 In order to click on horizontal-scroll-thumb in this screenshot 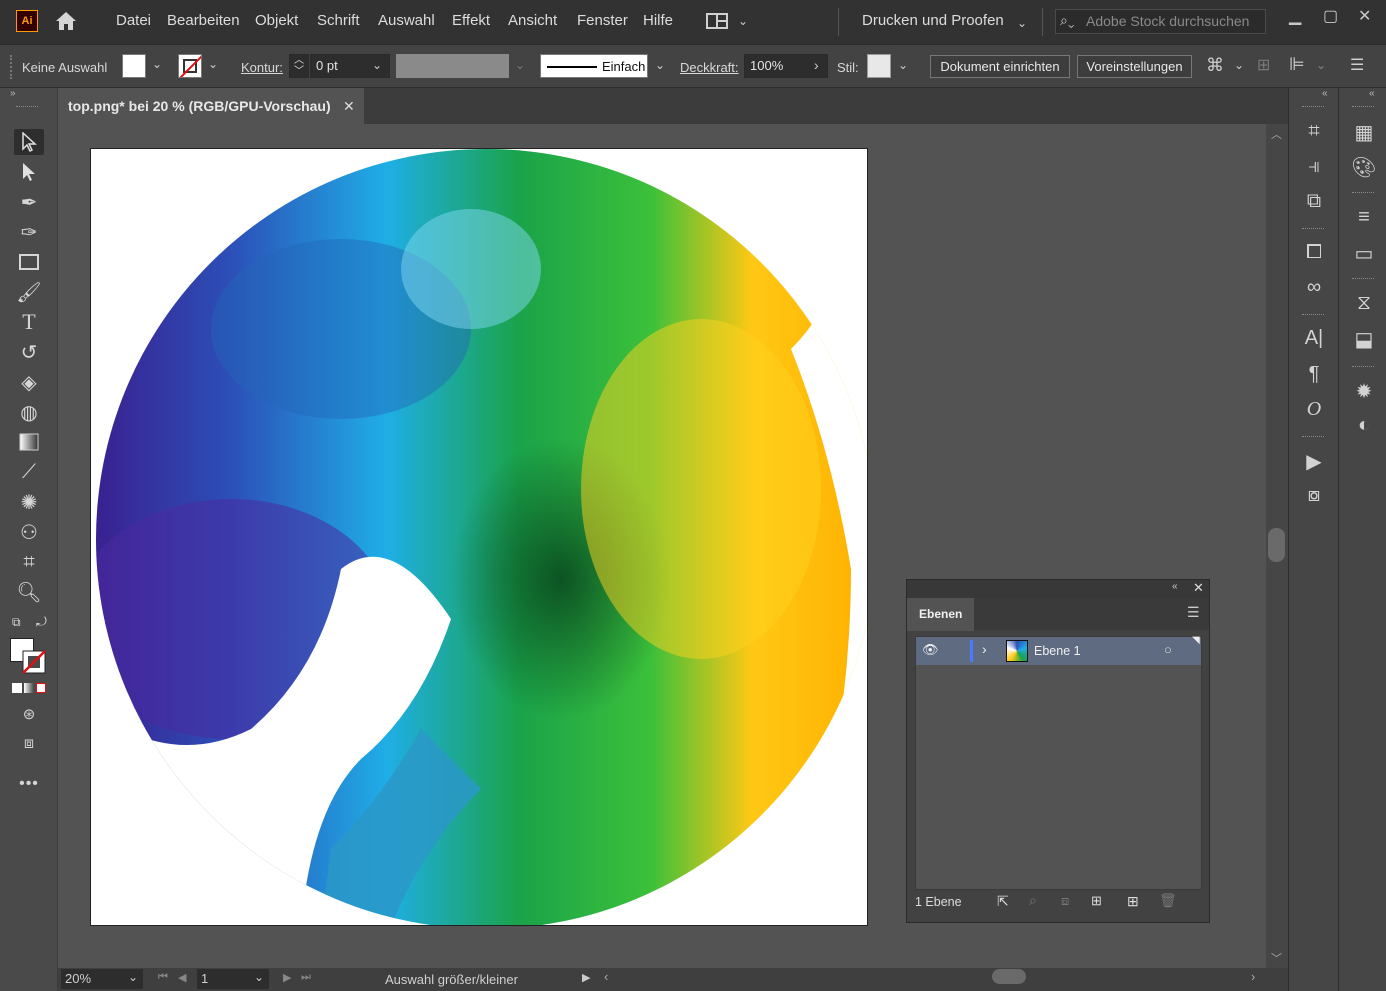, I will do `click(1009, 976)`.